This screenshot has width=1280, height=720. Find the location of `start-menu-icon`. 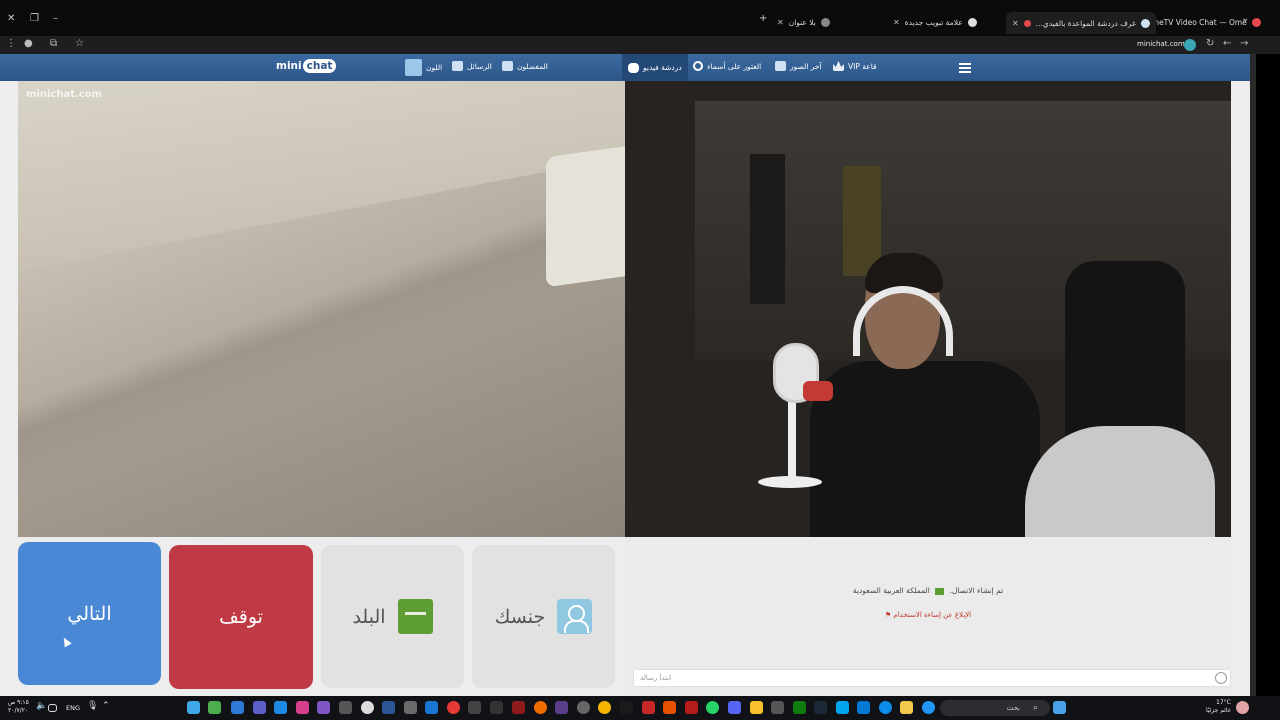

start-menu-icon is located at coordinates (1059, 707).